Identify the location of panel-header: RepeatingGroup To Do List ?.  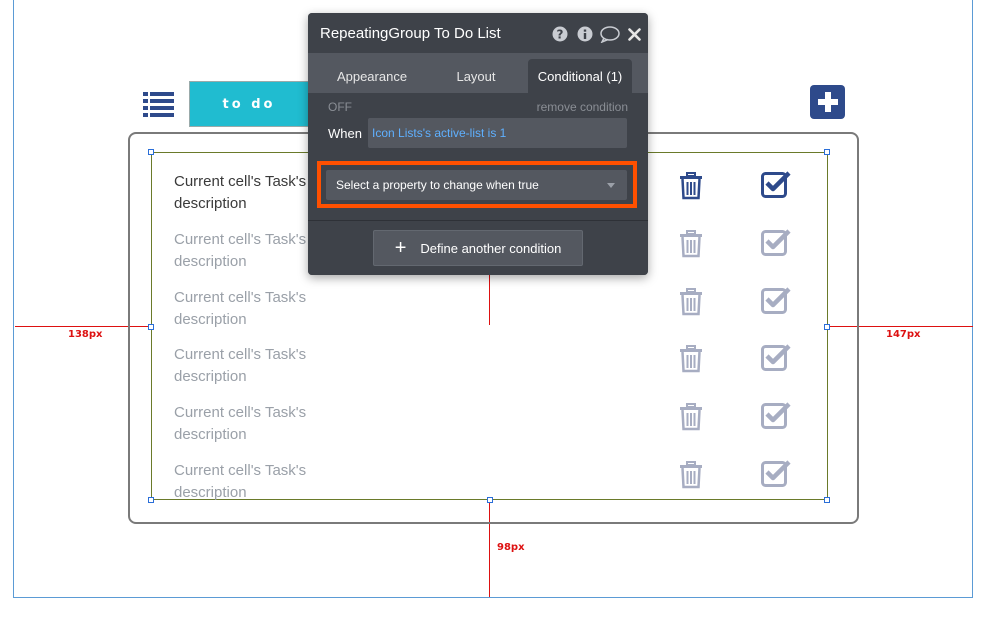
(478, 33).